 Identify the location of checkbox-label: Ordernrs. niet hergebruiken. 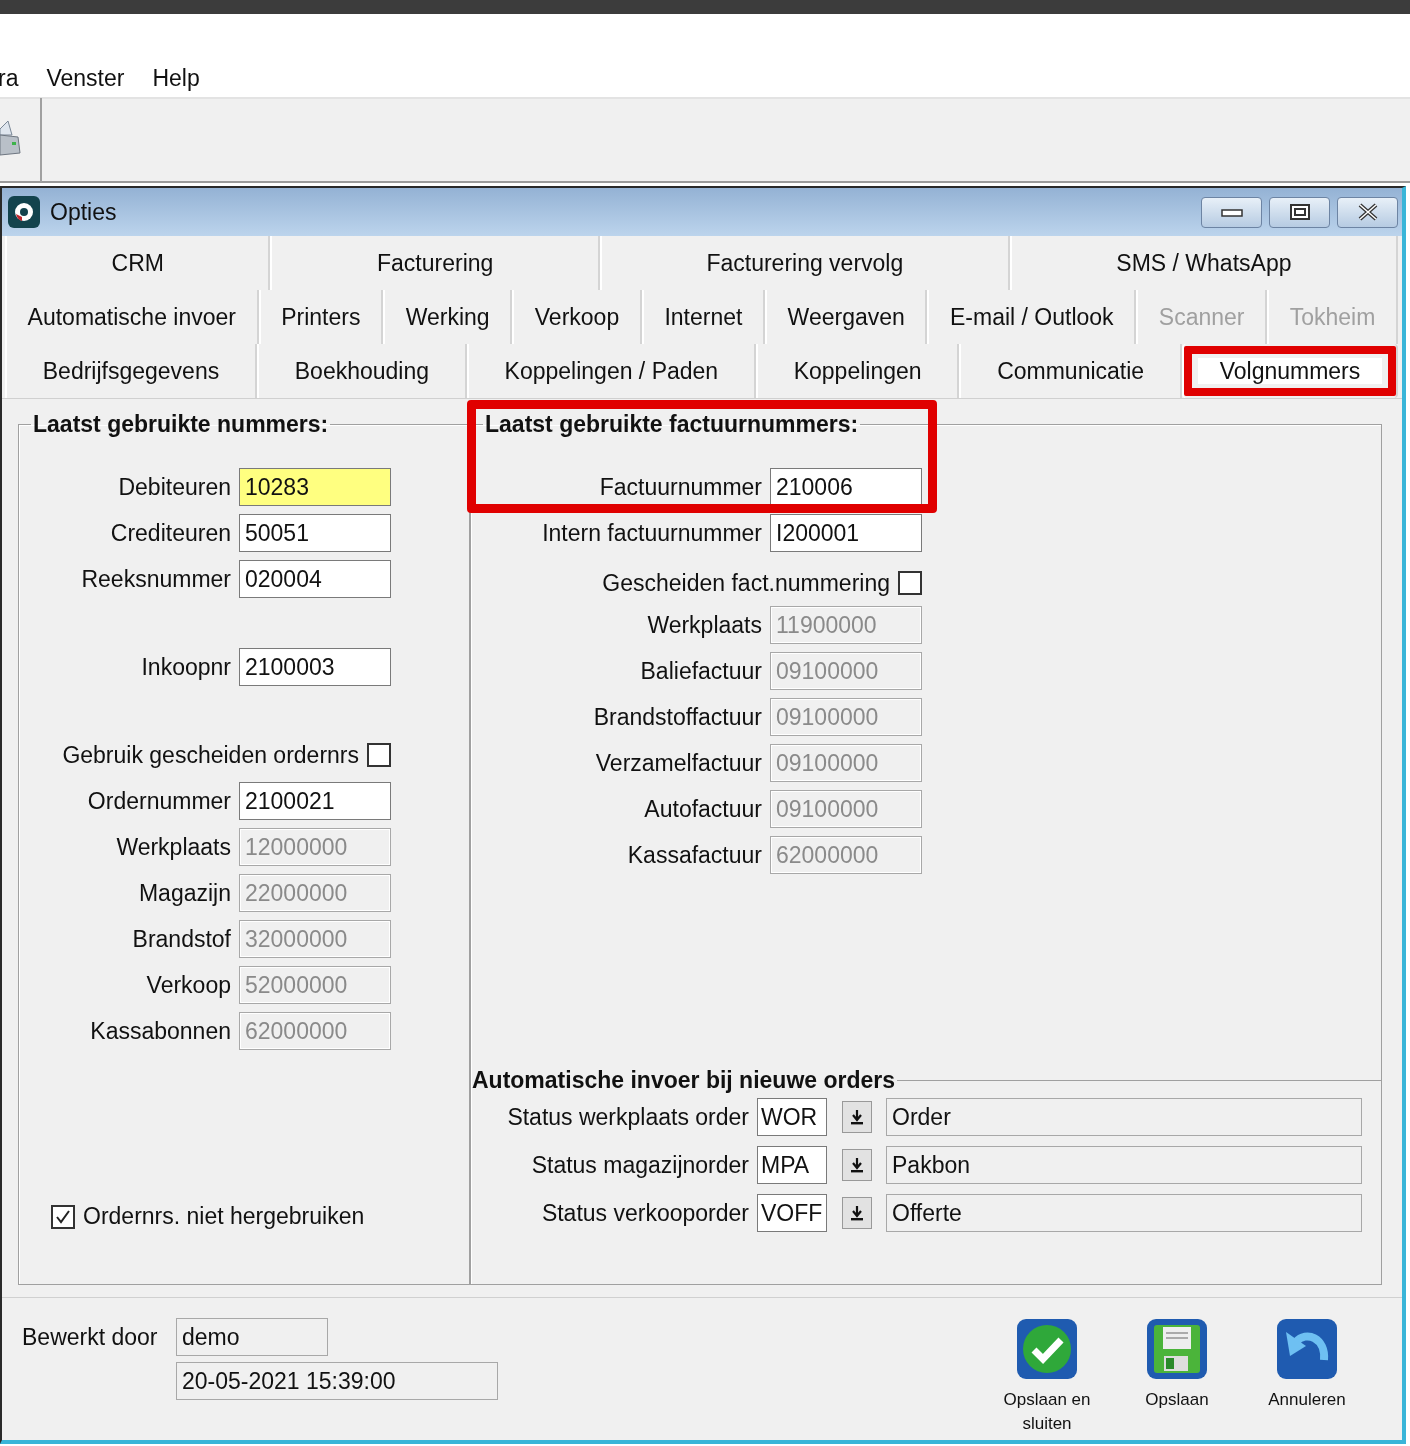
(224, 1216).